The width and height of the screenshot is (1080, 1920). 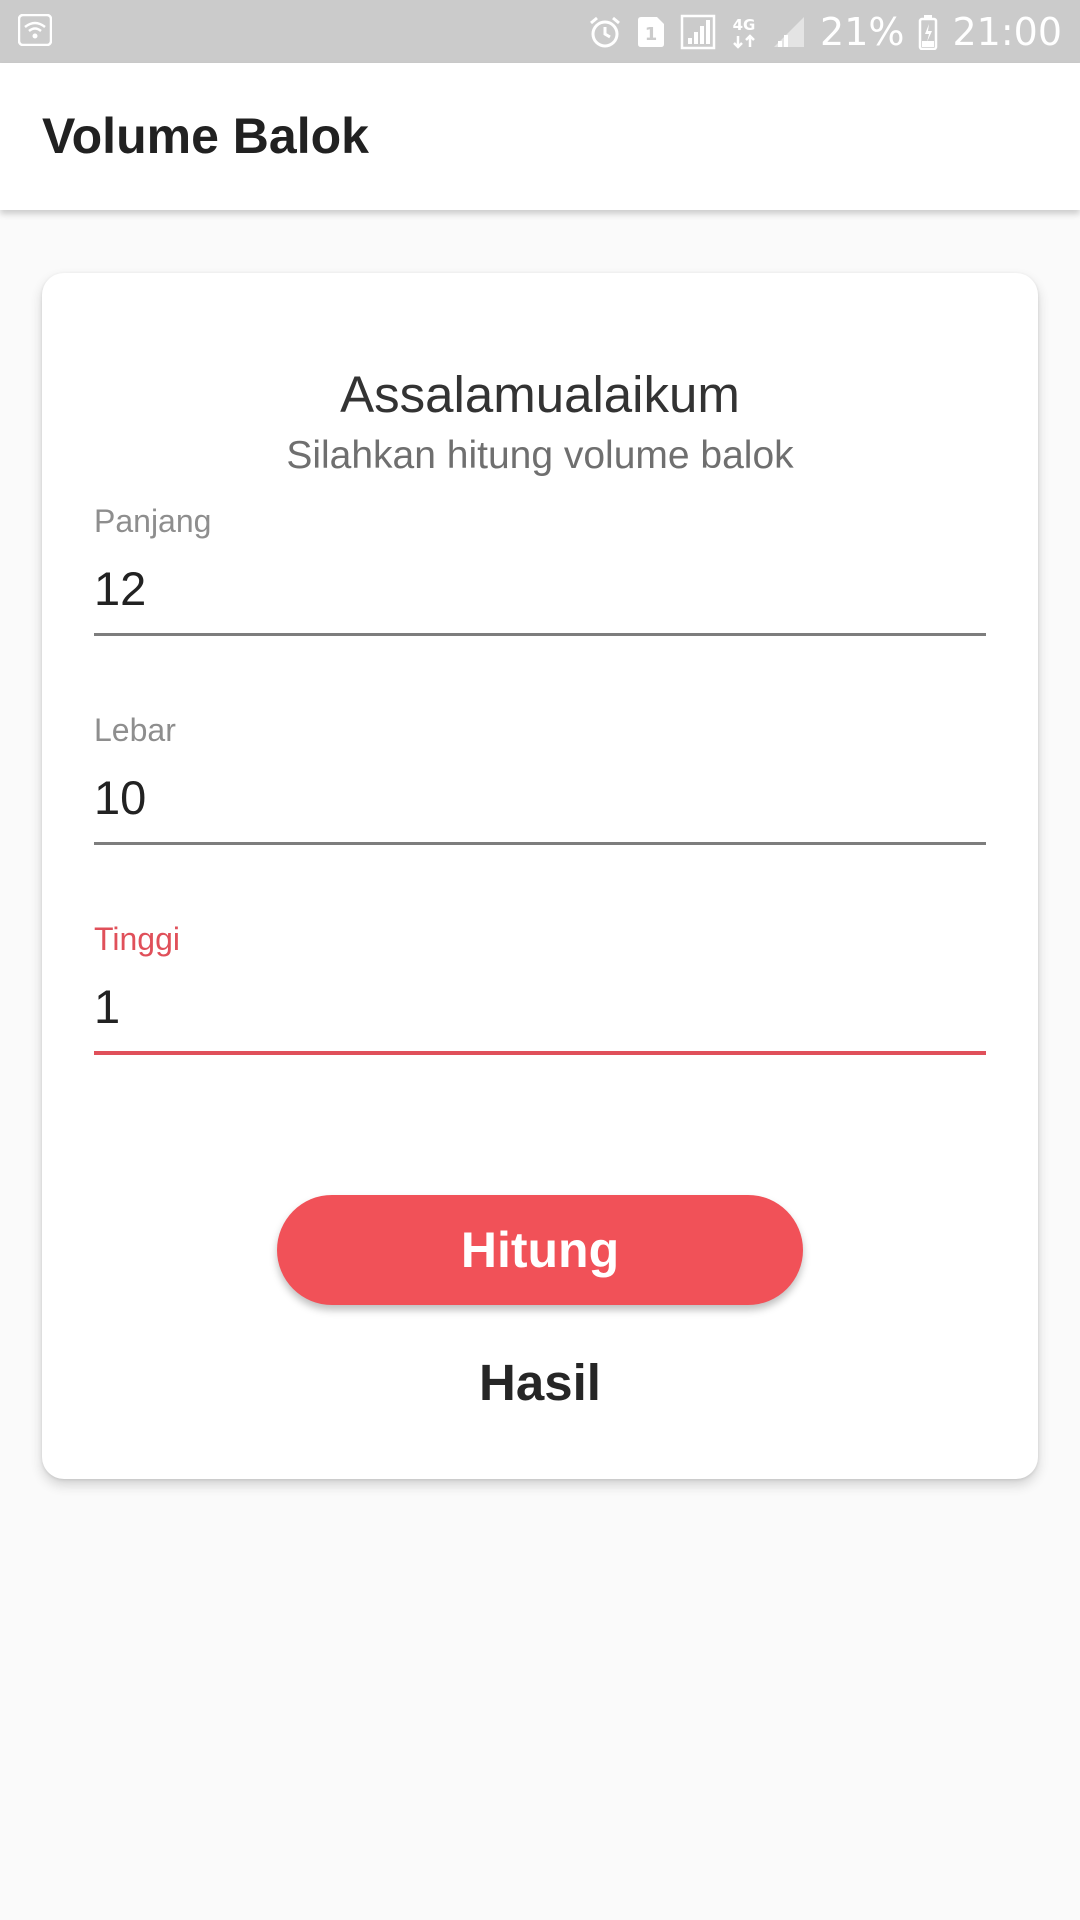 I want to click on status-icons: 1 4G 21% 21:00, so click(x=825, y=31).